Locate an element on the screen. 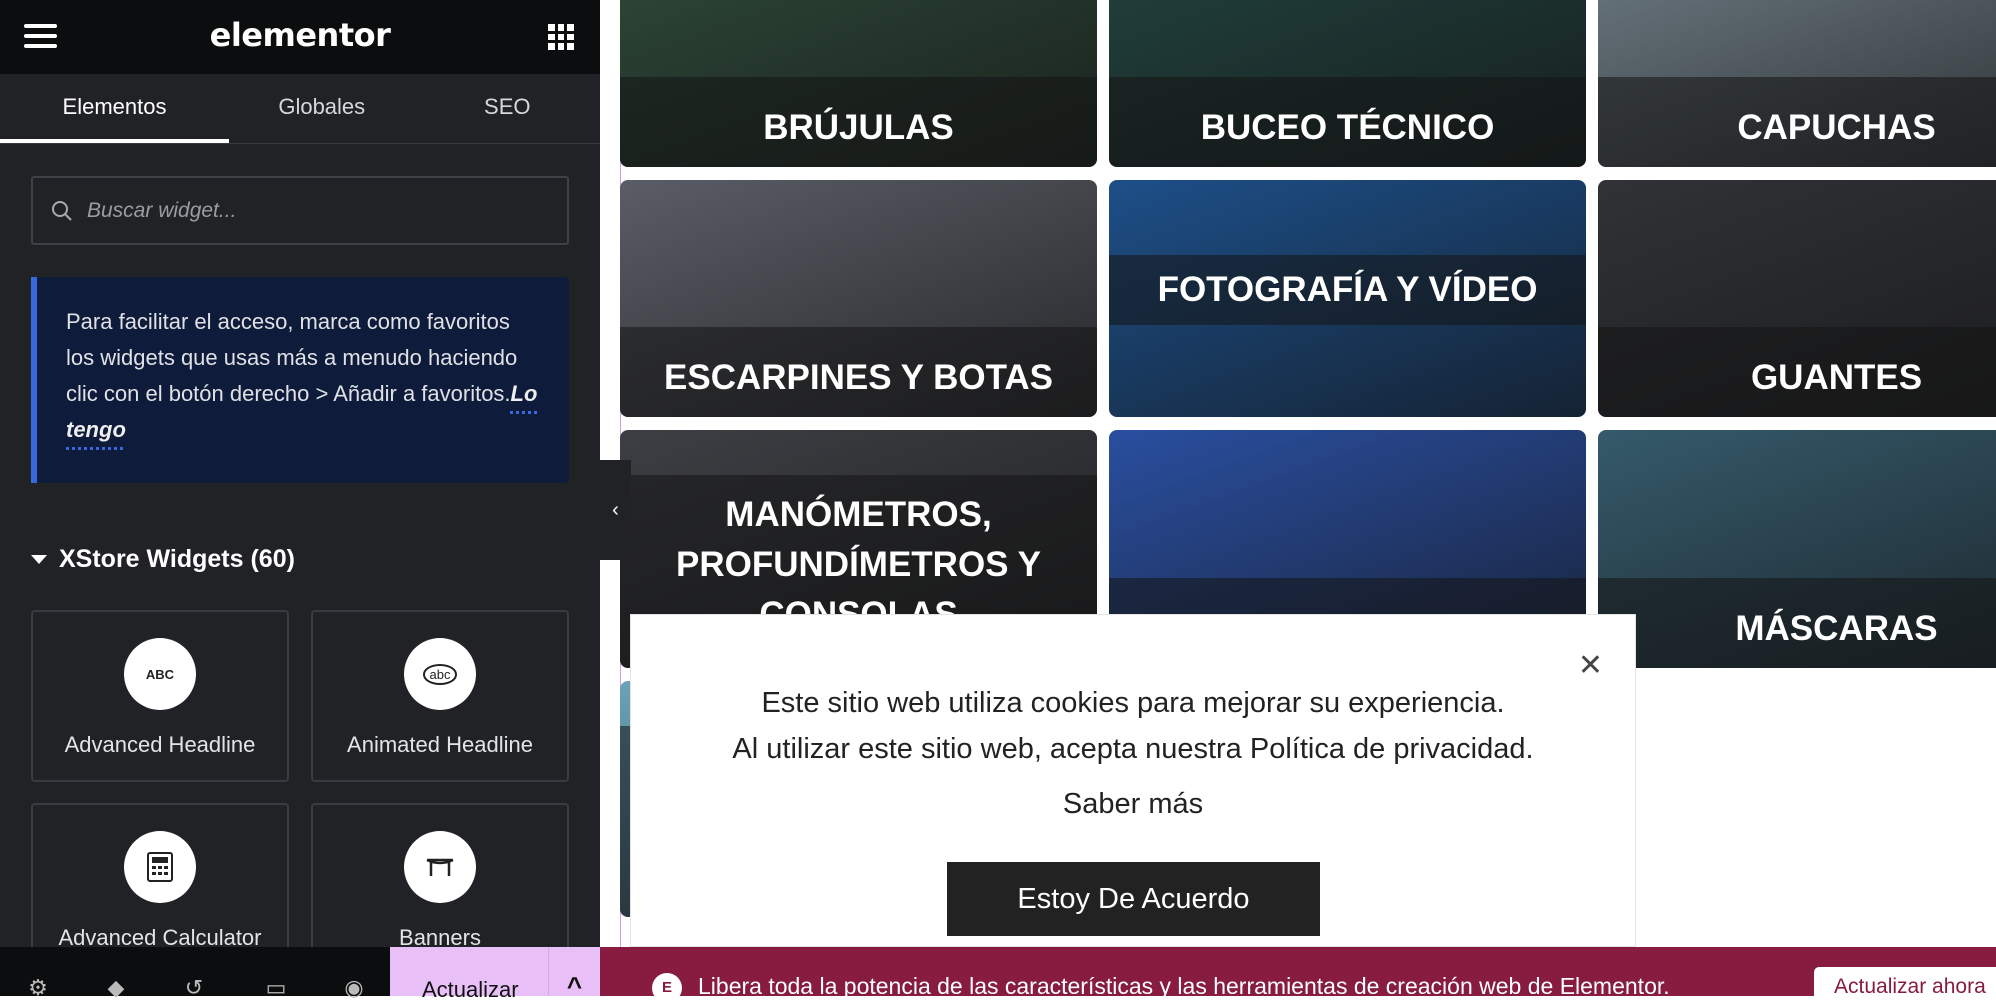 This screenshot has height=1007, width=1996. search-input is located at coordinates (307, 210).